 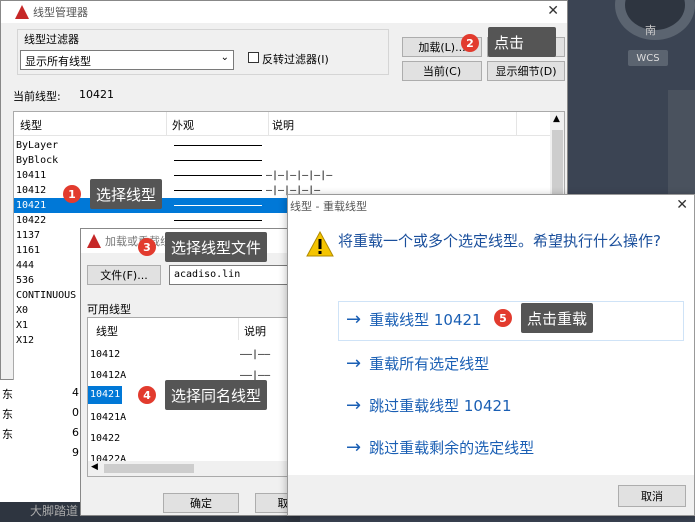 I want to click on callout-4: 选择同名线型, so click(x=216, y=395).